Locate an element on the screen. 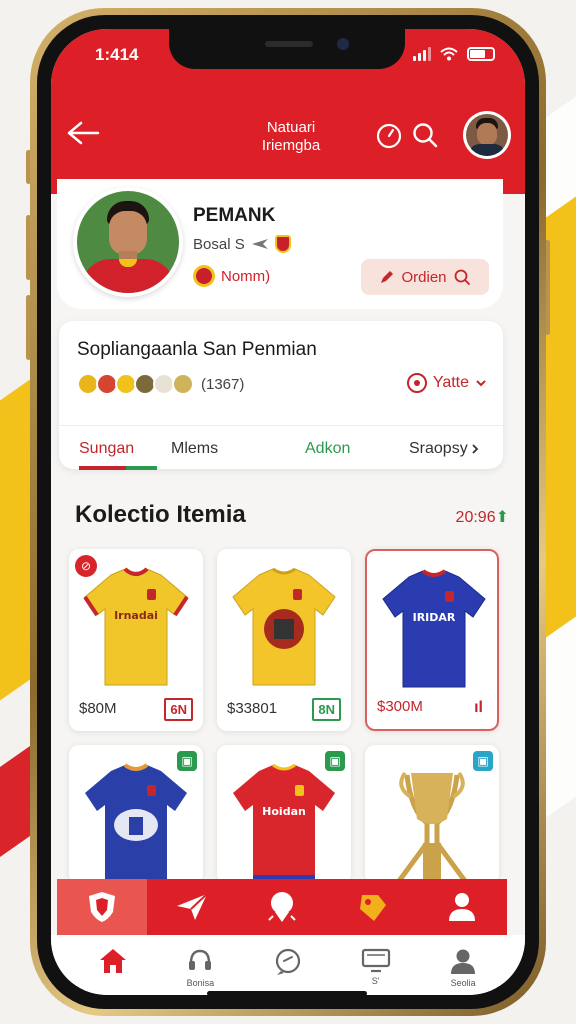 The image size is (576, 1024). nav-home is located at coordinates (113, 965).